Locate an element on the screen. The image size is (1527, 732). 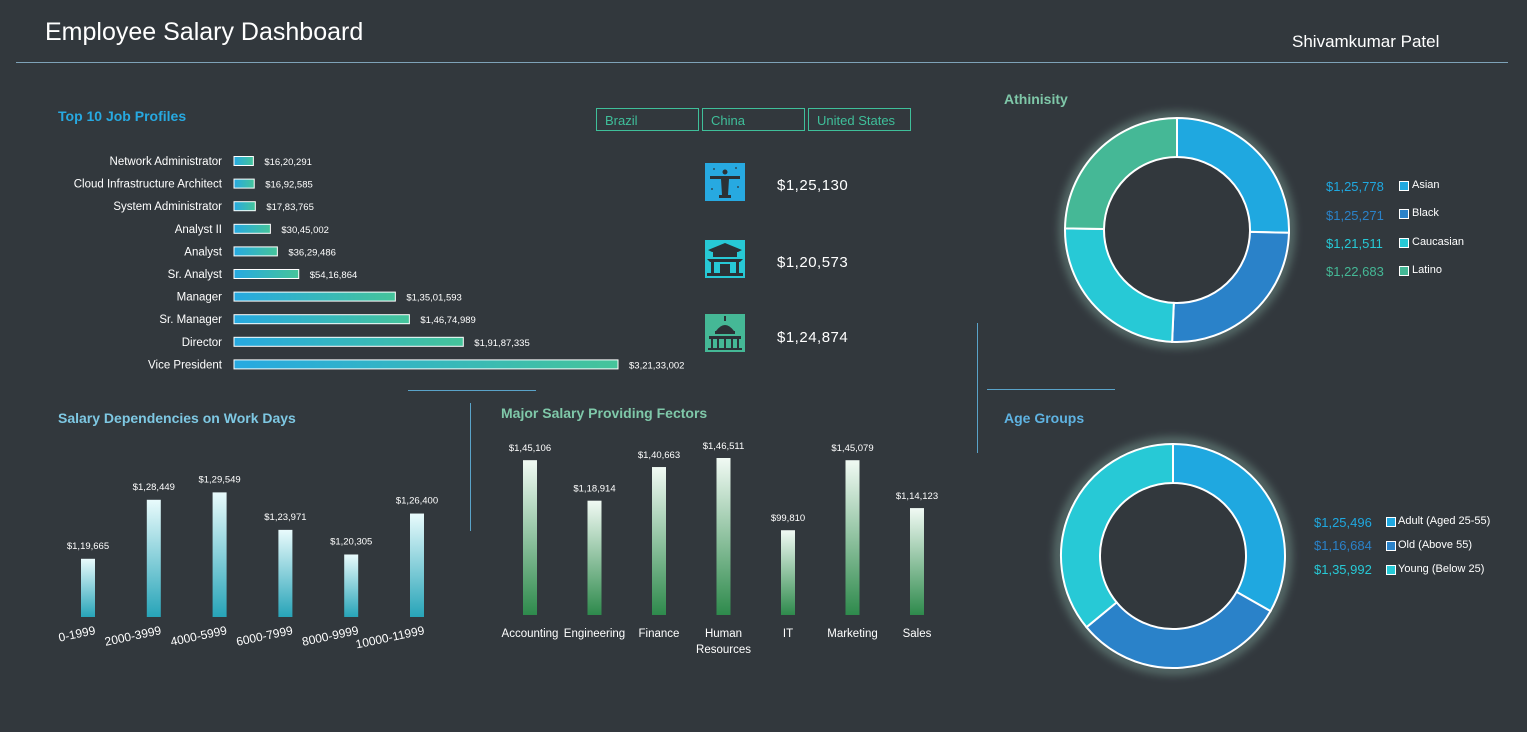
top10-category-label: Vice President is located at coordinates (185, 365).